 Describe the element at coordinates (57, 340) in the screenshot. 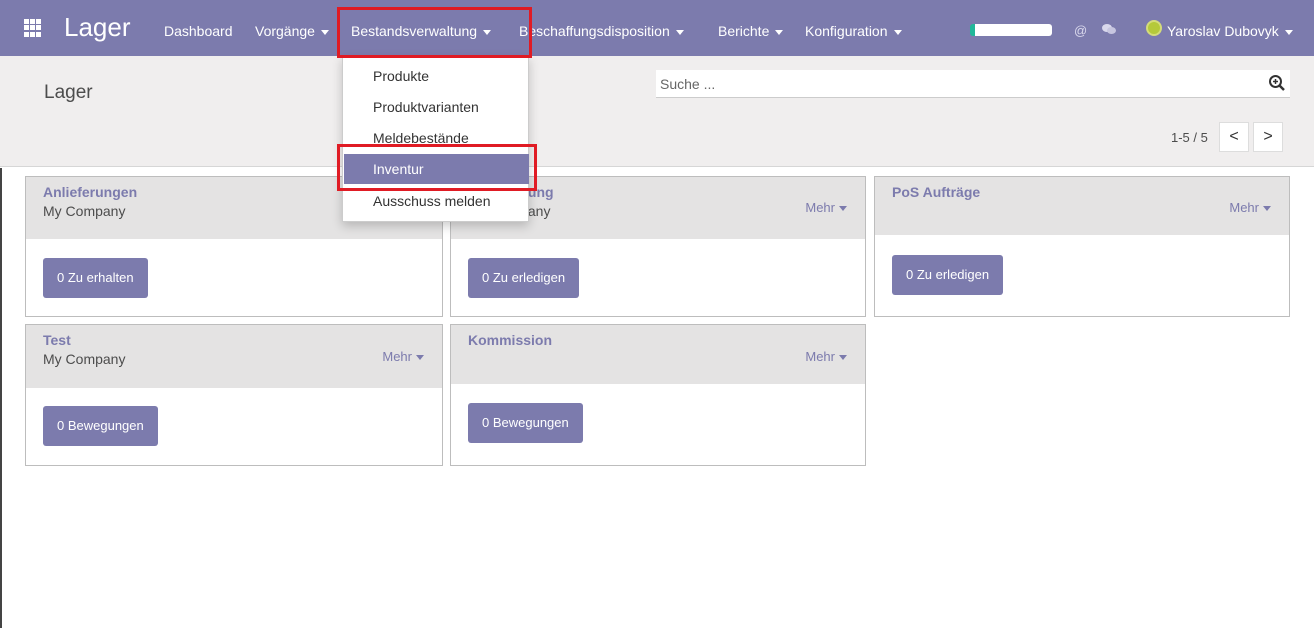

I see `card-title: Test` at that location.